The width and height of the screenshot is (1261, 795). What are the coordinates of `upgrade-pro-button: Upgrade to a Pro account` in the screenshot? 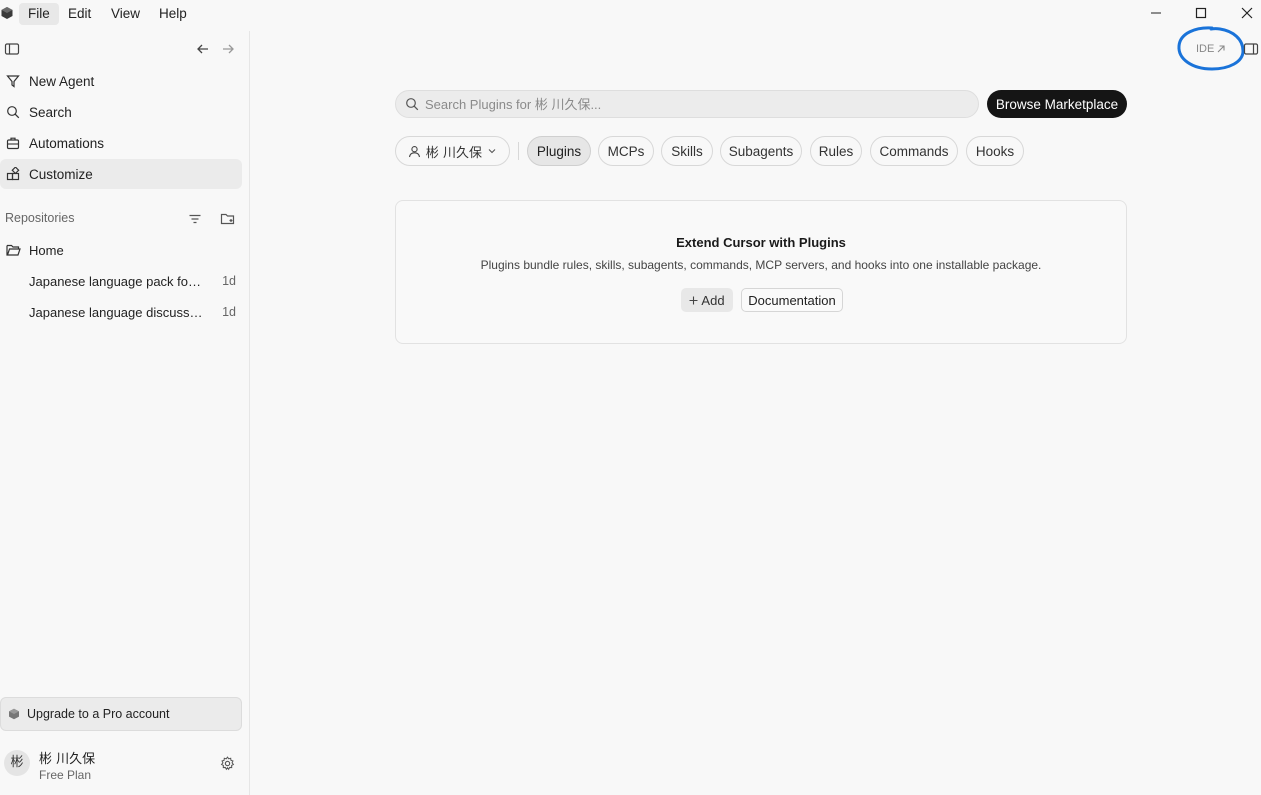 It's located at (121, 714).